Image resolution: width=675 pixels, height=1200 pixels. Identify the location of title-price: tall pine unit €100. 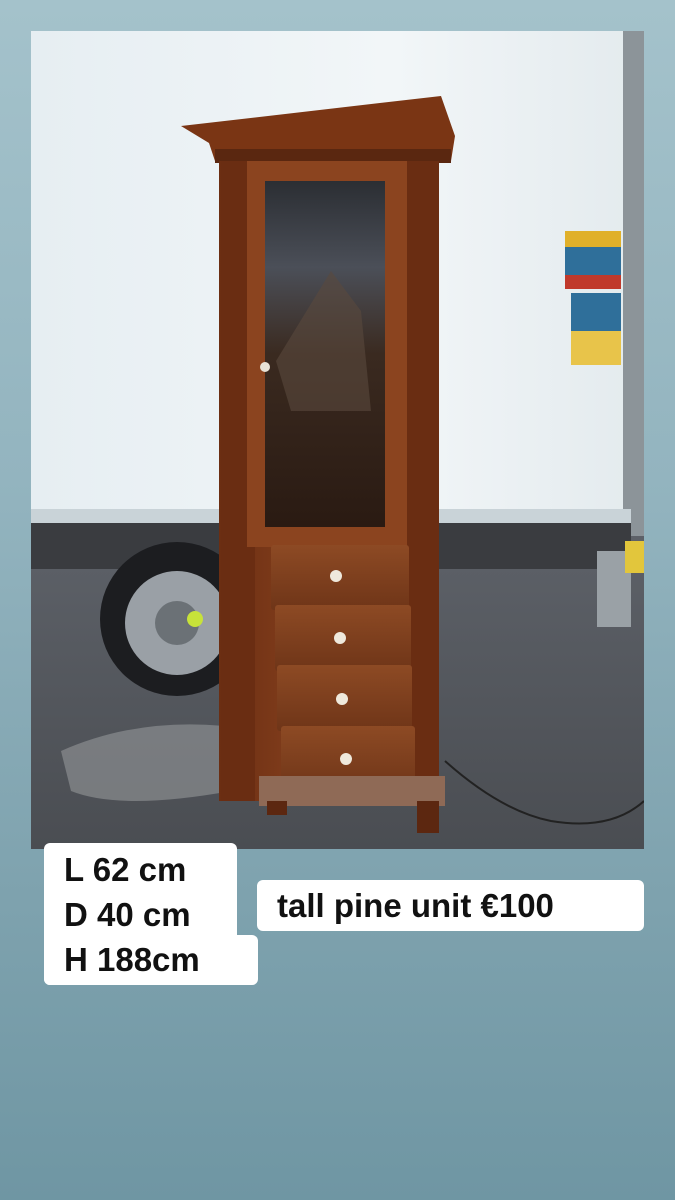
(415, 905).